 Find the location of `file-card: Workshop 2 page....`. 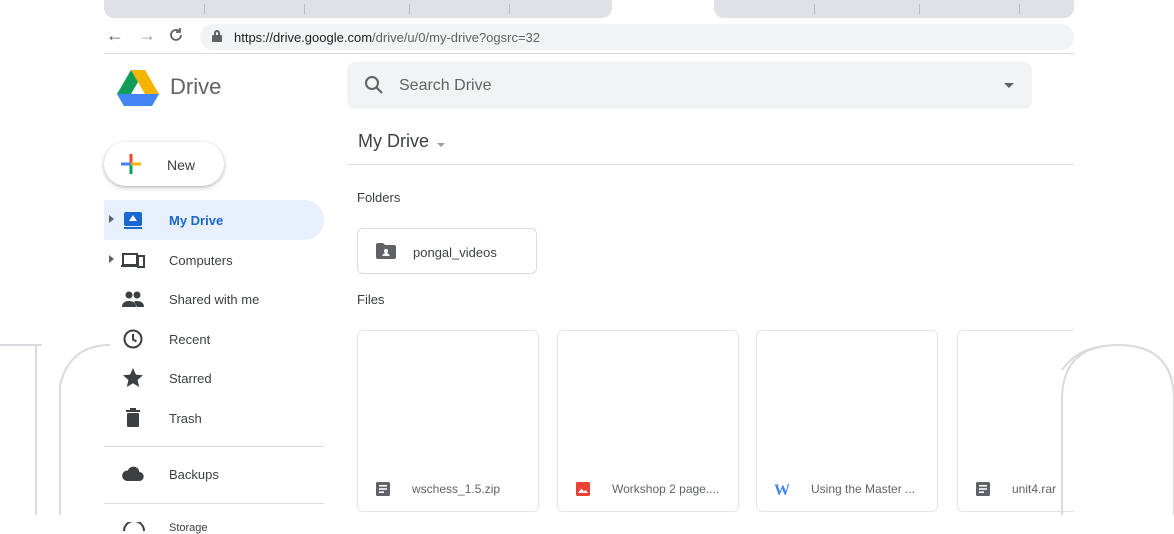

file-card: Workshop 2 page.... is located at coordinates (648, 421).